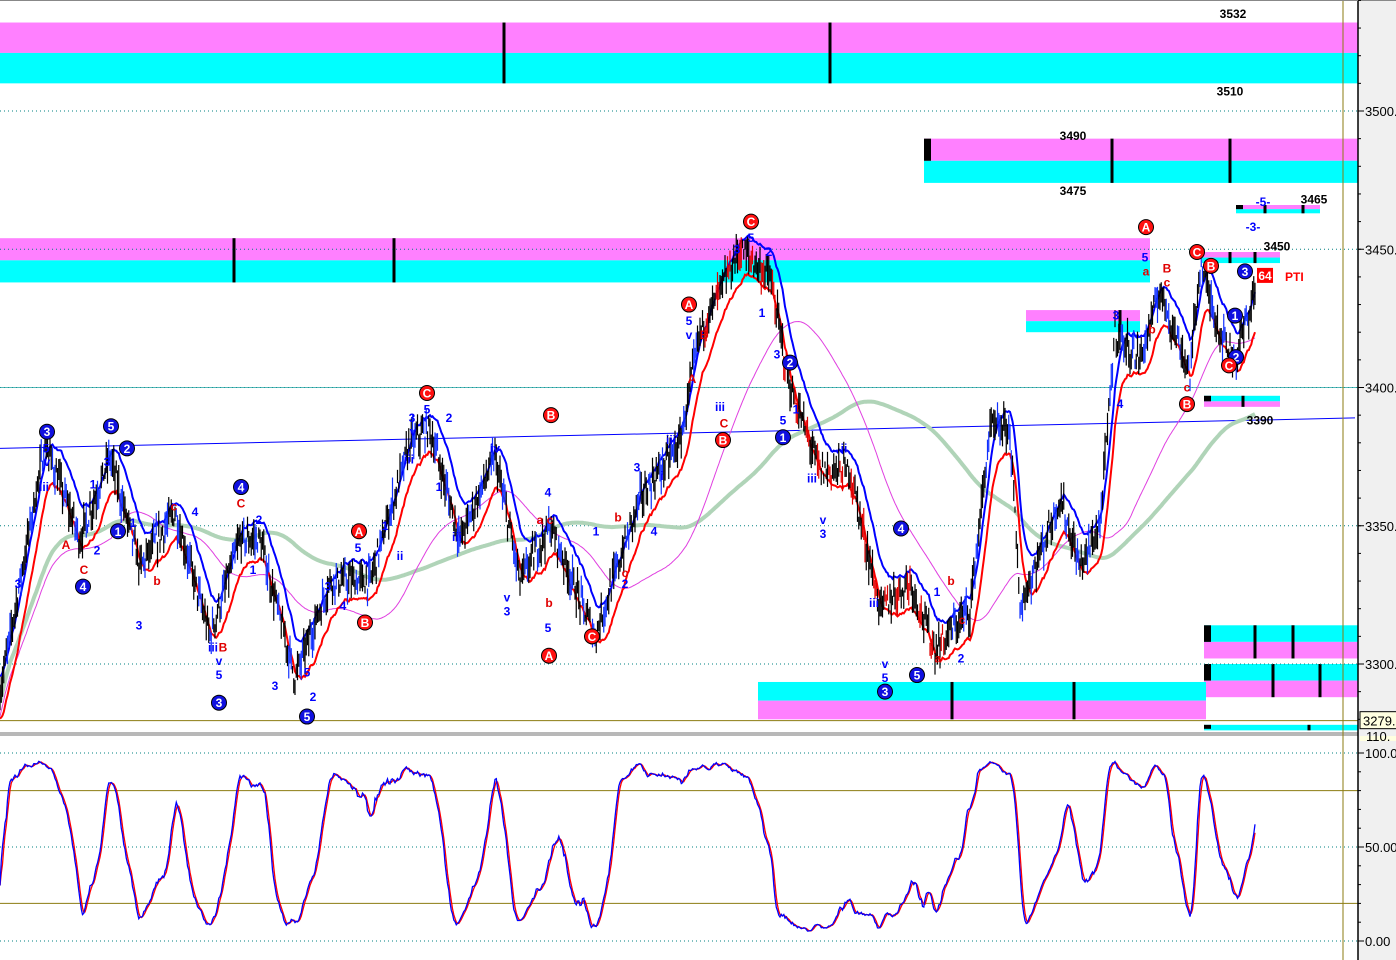 The width and height of the screenshot is (1396, 960). What do you see at coordinates (1380, 388) in the screenshot?
I see `price-tick-label: 3400.` at bounding box center [1380, 388].